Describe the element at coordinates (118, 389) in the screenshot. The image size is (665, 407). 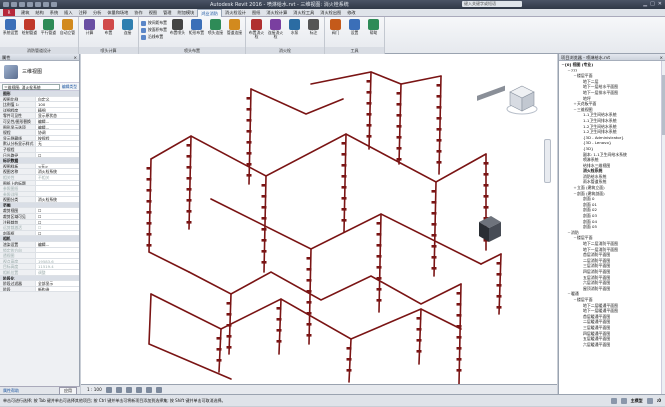
I see `visual-style-icon` at that location.